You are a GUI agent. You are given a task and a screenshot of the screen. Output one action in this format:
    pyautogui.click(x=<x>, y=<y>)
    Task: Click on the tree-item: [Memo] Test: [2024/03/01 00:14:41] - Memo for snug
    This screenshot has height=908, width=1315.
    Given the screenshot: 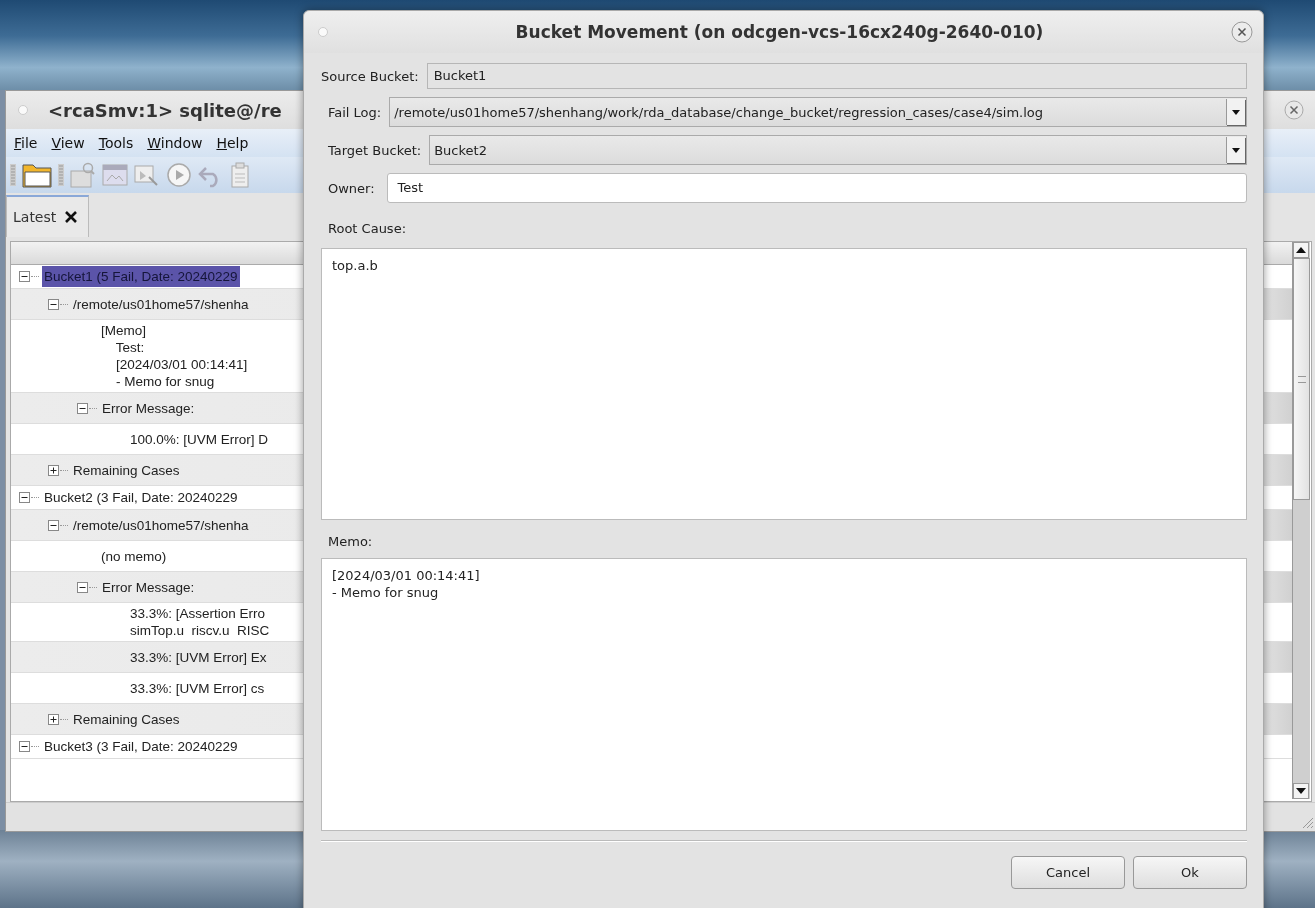 What is the action you would take?
    pyautogui.click(x=174, y=356)
    